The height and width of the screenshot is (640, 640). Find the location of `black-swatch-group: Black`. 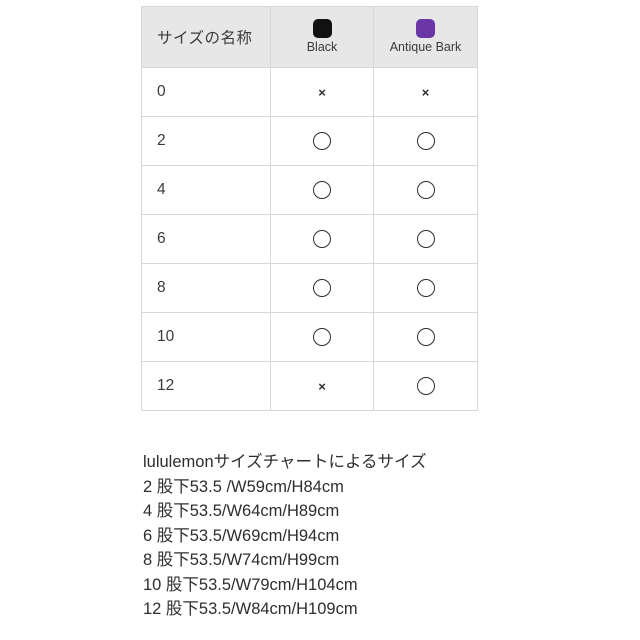

black-swatch-group: Black is located at coordinates (322, 37).